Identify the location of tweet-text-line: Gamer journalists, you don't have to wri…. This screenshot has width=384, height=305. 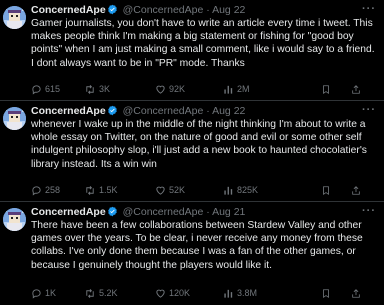
(202, 23).